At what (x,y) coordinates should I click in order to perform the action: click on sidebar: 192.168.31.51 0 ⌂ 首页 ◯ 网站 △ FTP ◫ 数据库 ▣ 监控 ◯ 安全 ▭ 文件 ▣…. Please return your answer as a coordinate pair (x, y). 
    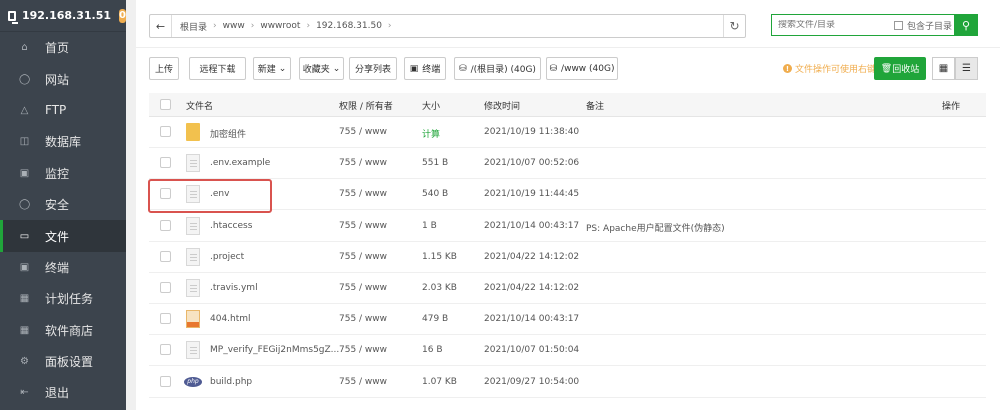
    Looking at the image, I should click on (63, 205).